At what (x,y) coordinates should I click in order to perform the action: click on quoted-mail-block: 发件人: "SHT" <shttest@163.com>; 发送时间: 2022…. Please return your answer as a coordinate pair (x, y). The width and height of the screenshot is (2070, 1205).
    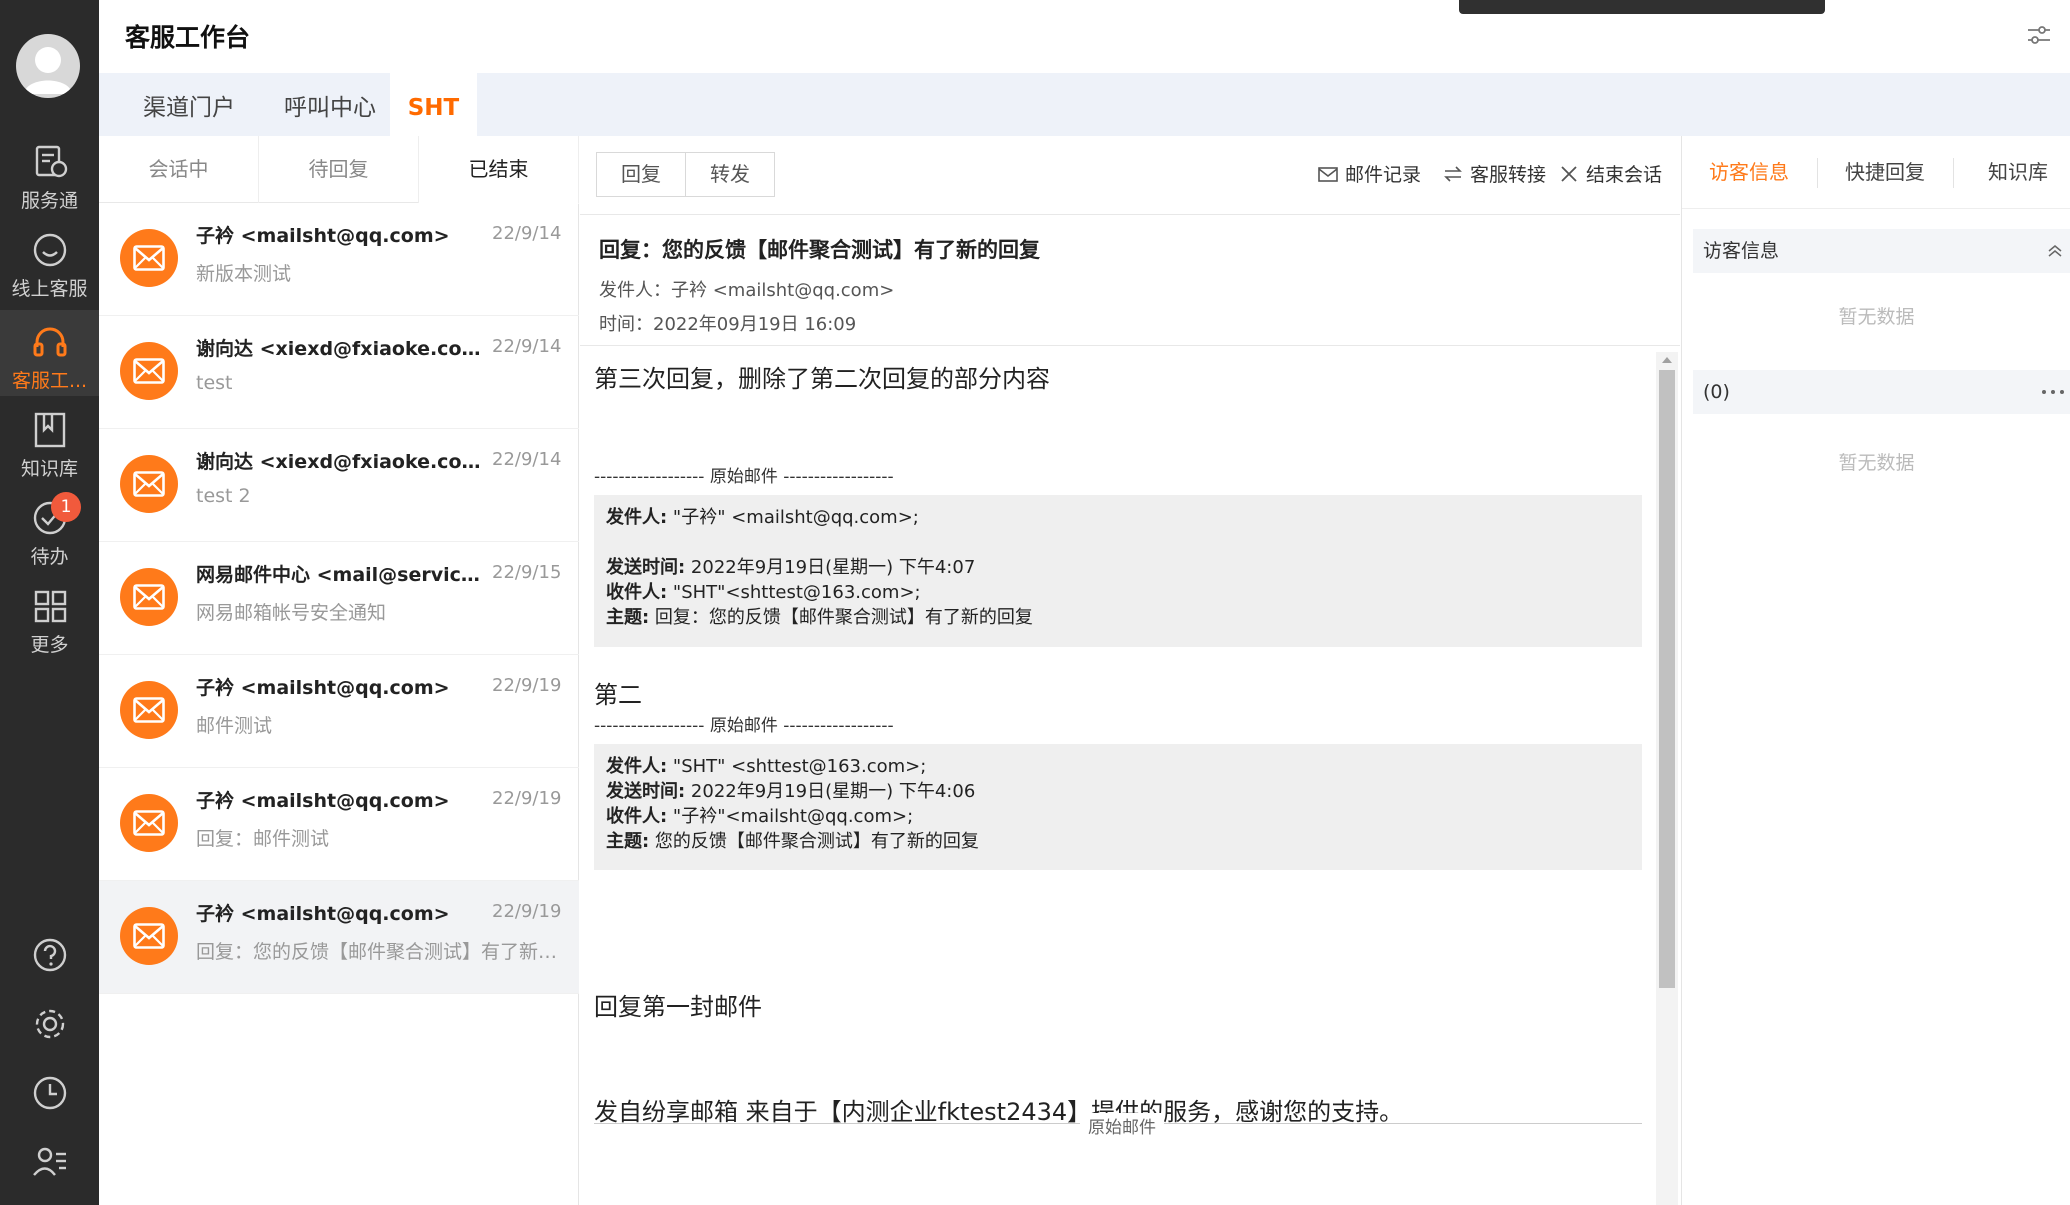
    Looking at the image, I should click on (1118, 807).